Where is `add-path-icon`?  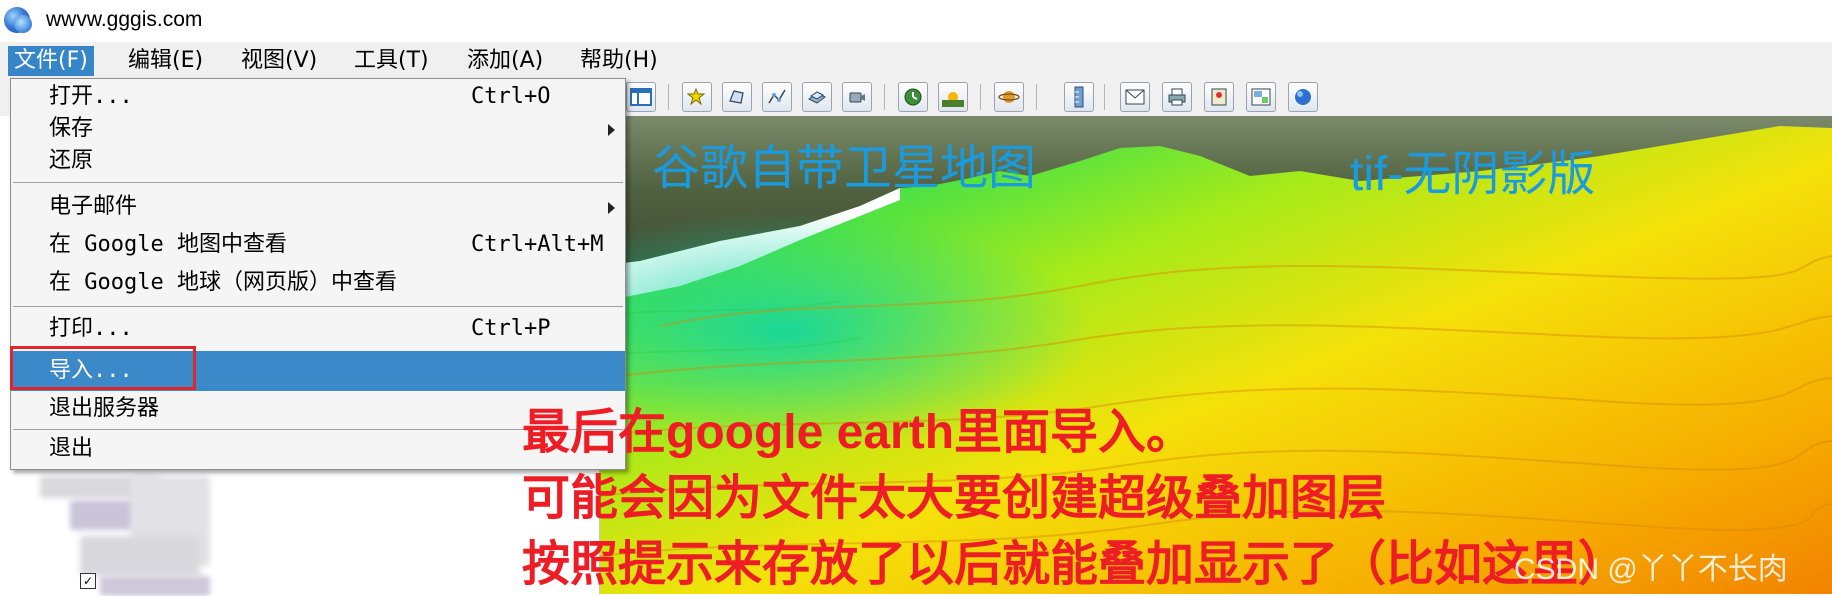 add-path-icon is located at coordinates (777, 97).